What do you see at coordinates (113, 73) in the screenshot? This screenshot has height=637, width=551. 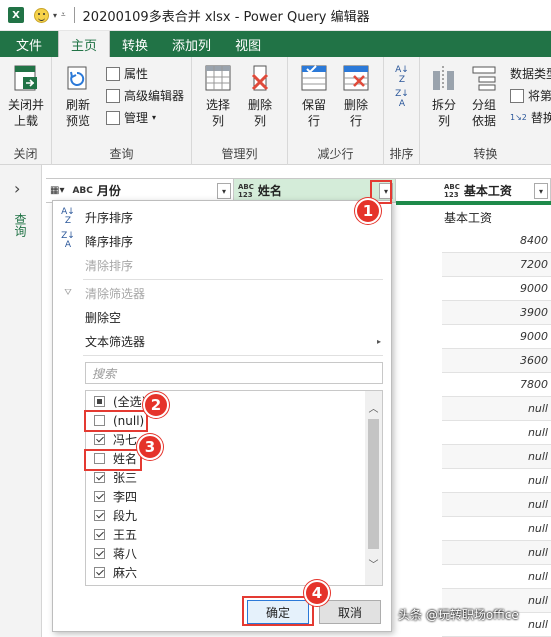 I see `properties-icon` at bounding box center [113, 73].